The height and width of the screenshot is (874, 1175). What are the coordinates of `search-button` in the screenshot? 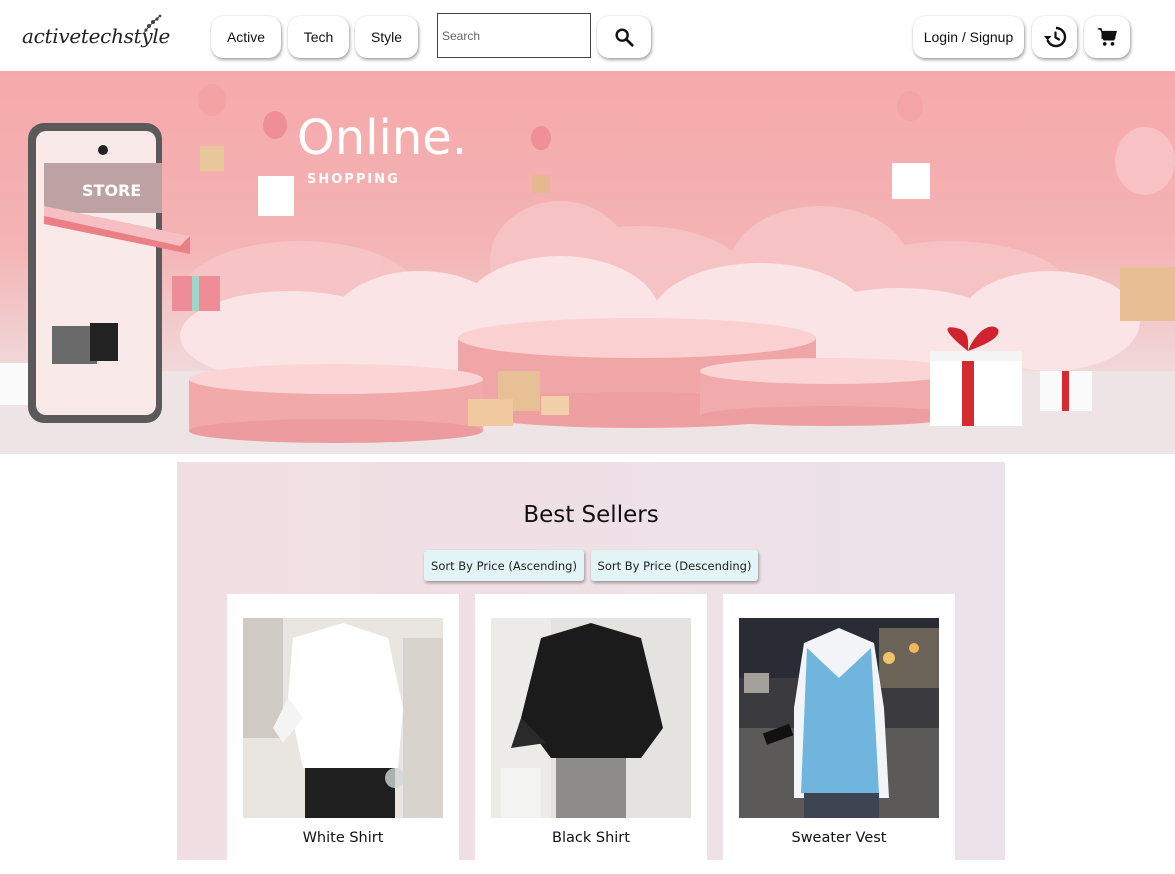 It's located at (624, 37).